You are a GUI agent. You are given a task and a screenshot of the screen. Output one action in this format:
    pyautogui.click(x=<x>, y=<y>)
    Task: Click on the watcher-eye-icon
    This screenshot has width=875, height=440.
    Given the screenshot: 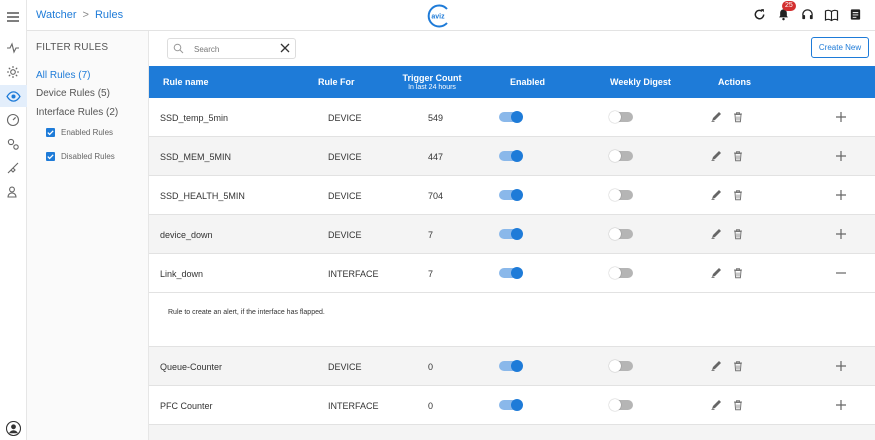 What is the action you would take?
    pyautogui.click(x=13, y=96)
    